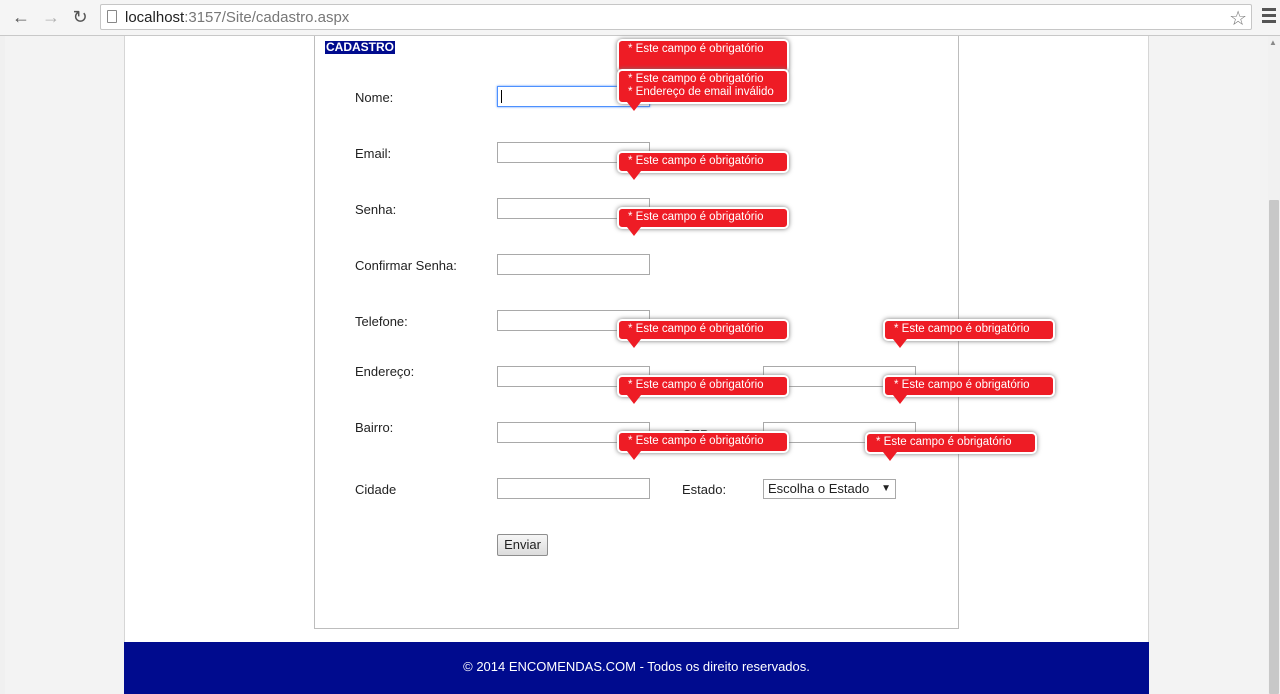  I want to click on label-bairro: Bairro:, so click(374, 427).